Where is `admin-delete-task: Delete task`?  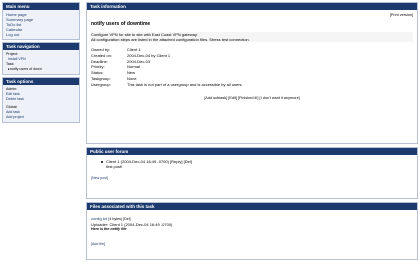 admin-delete-task: Delete task is located at coordinates (41, 99).